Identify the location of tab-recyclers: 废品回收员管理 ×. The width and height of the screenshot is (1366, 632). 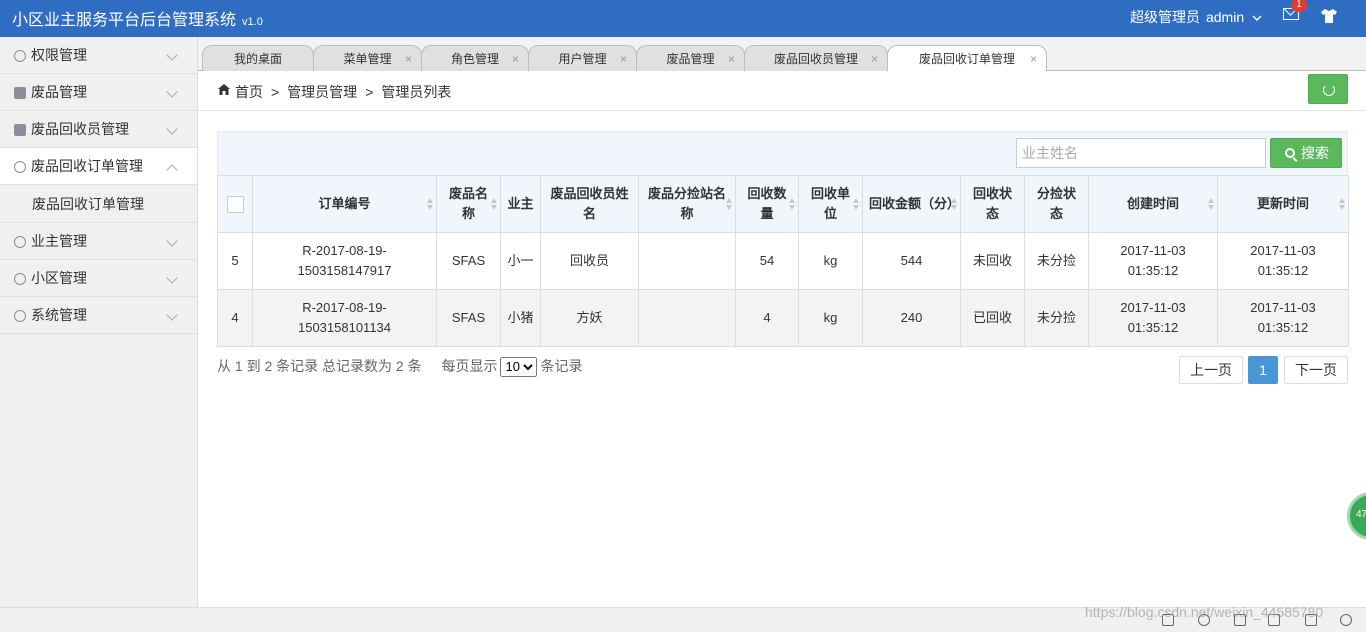
(816, 58).